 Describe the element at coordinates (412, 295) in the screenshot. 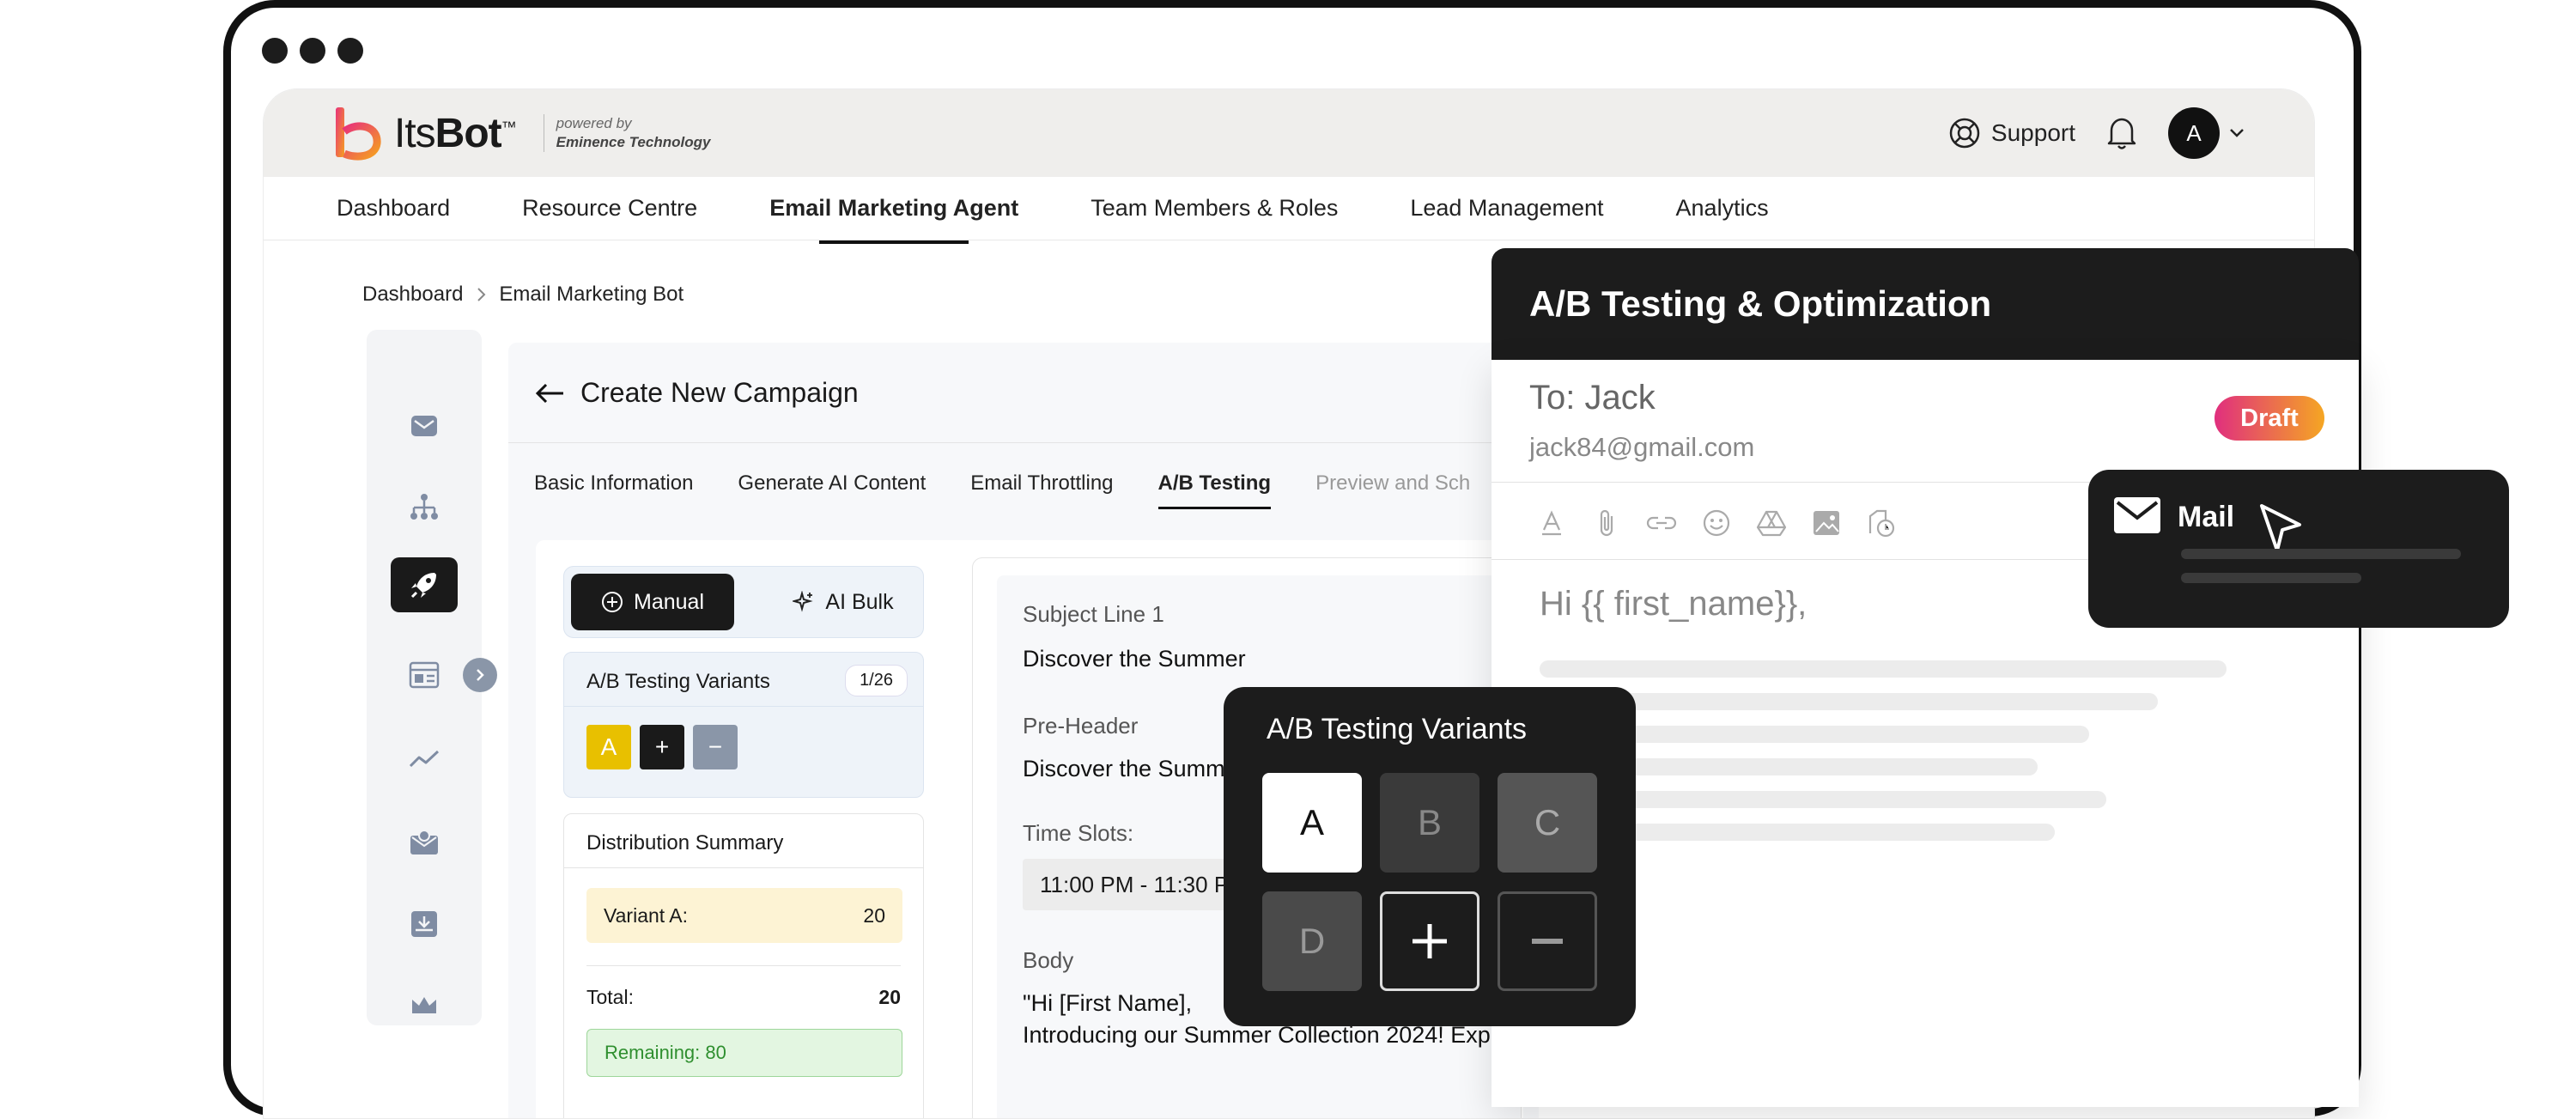

I see `breadcrumb-root: Dashboard` at that location.